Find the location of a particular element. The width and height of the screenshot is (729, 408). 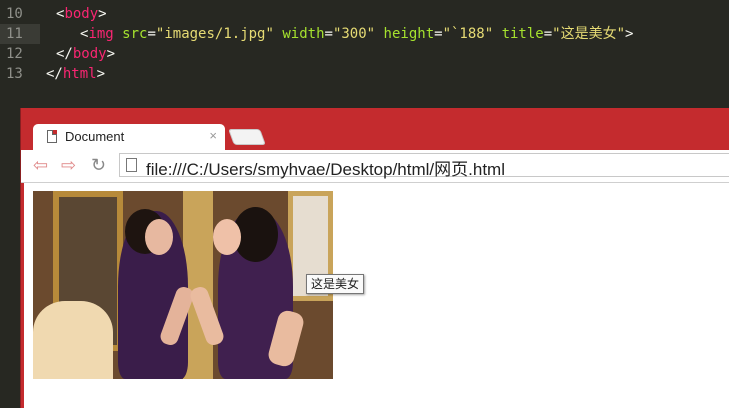

attr-src-value: "images/1.jpg" is located at coordinates (214, 34).